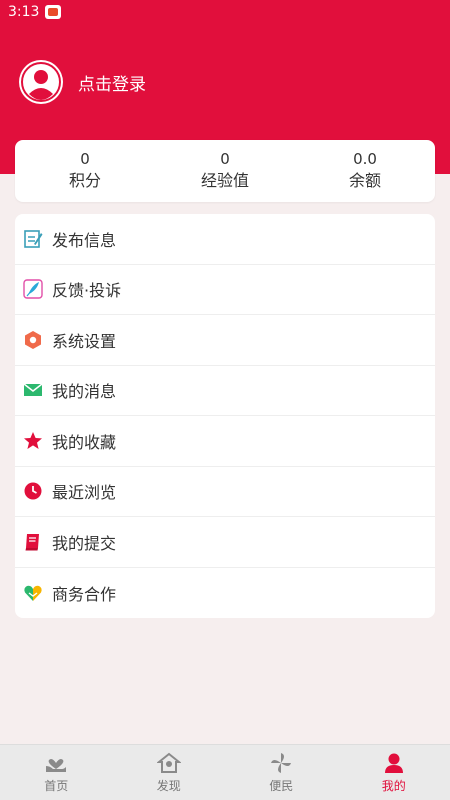 The height and width of the screenshot is (800, 450). I want to click on menu-label: 反馈·投诉, so click(87, 291).